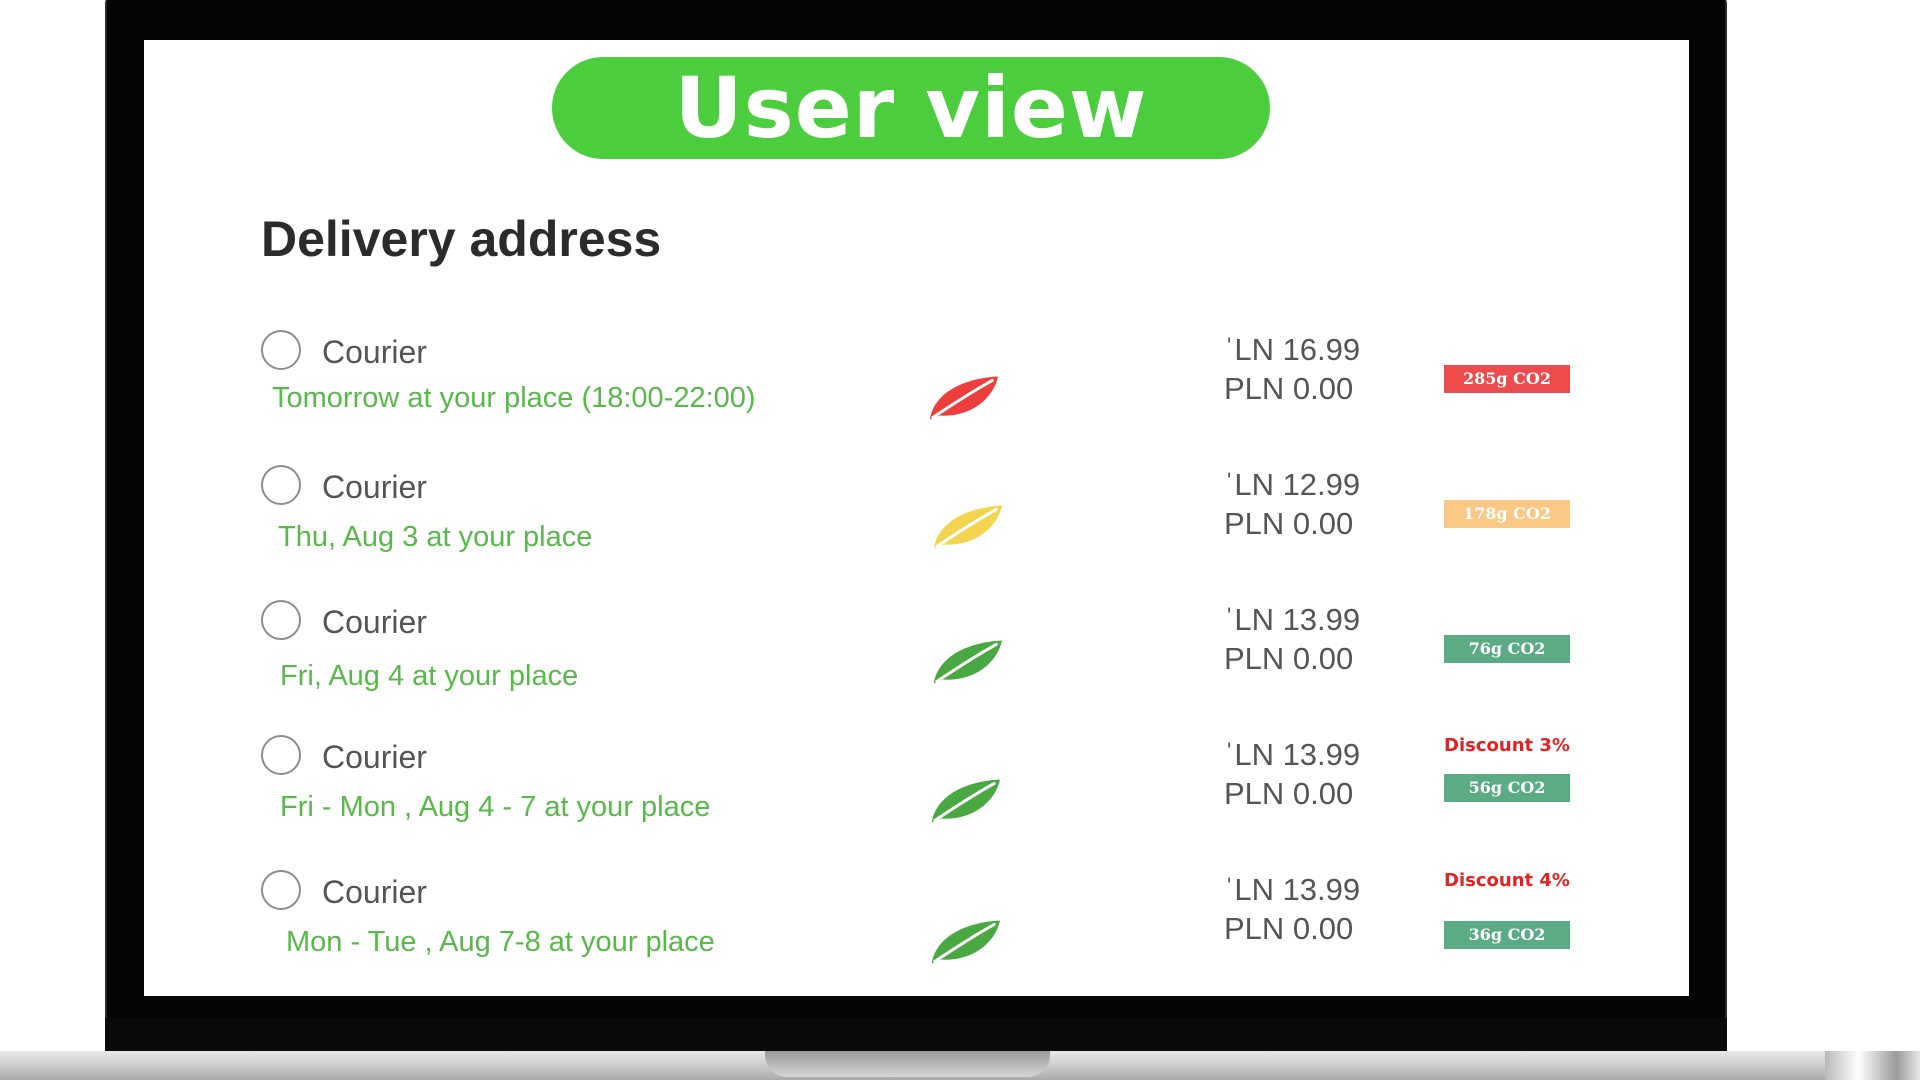 This screenshot has height=1080, width=1920. I want to click on delivery-time: Fri, Aug 4 at your place, so click(429, 676).